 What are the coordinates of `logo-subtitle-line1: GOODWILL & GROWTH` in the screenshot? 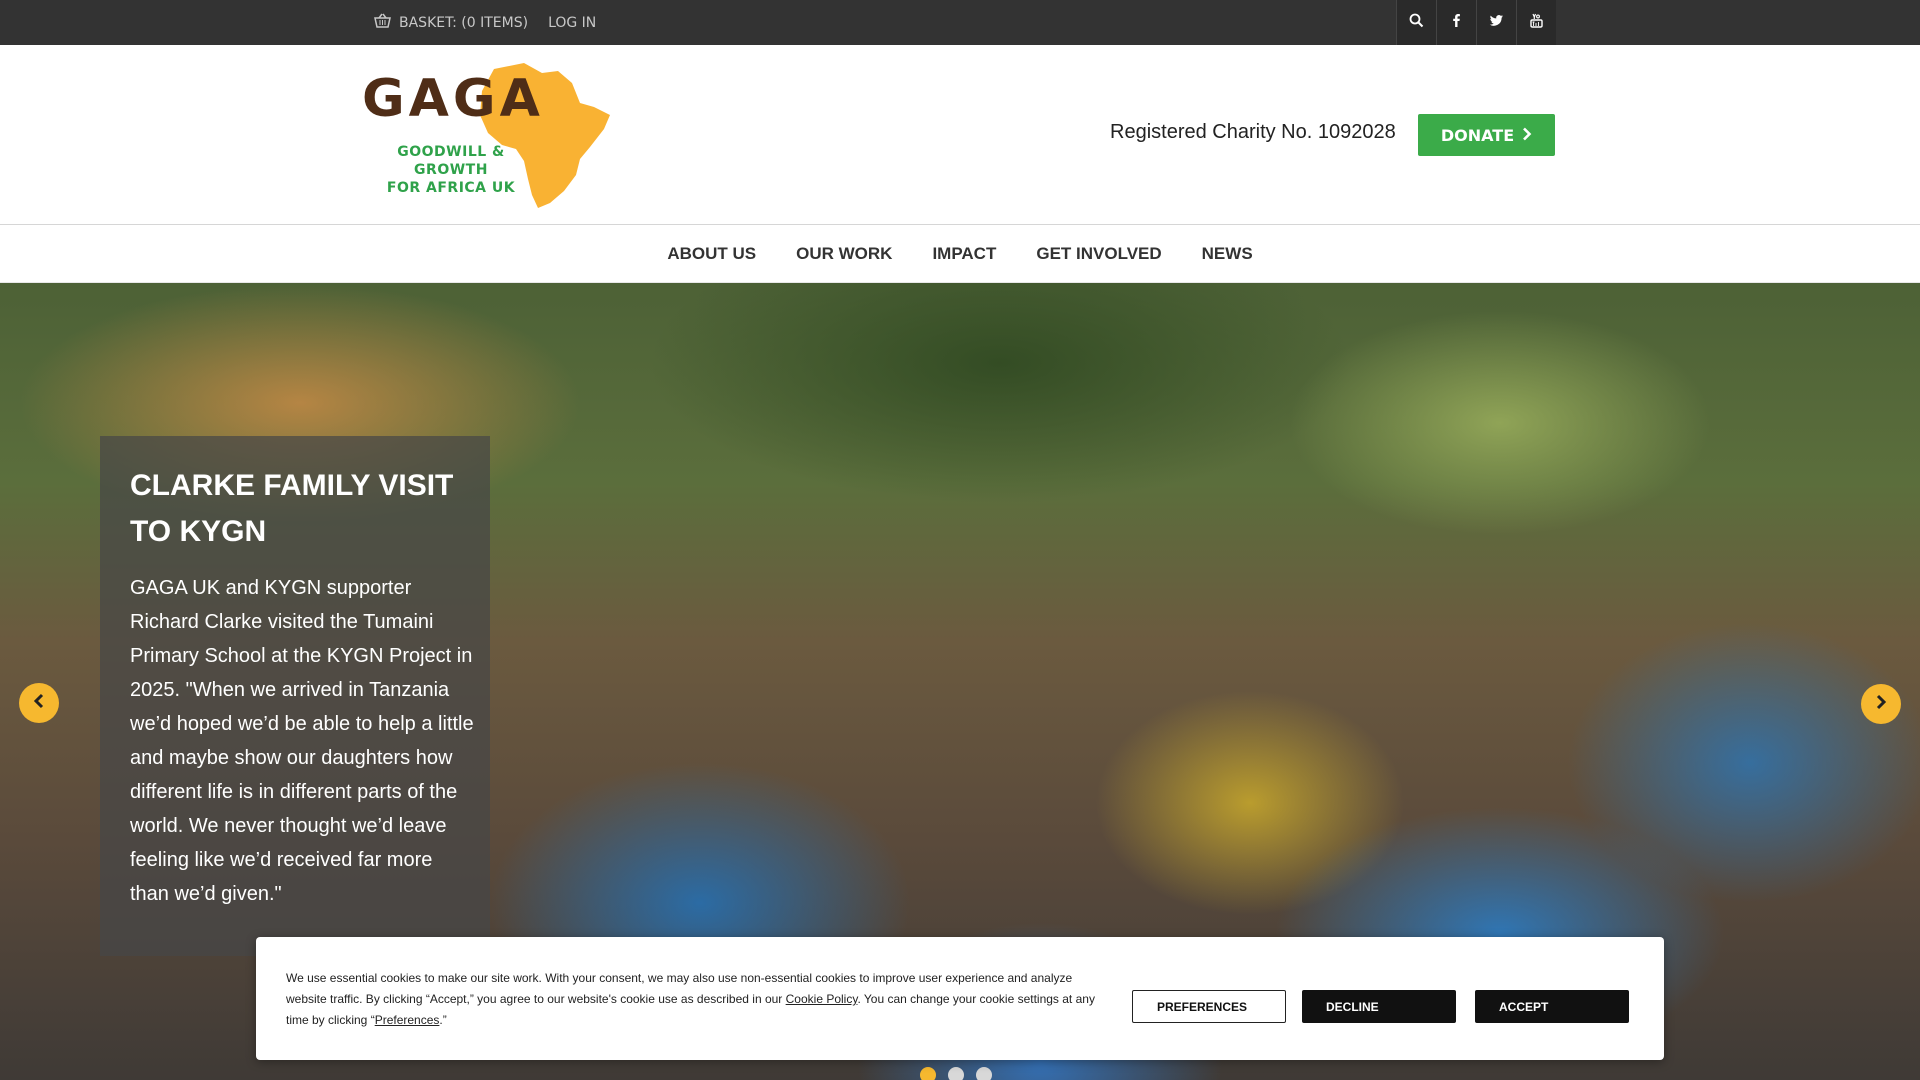 It's located at (451, 161).